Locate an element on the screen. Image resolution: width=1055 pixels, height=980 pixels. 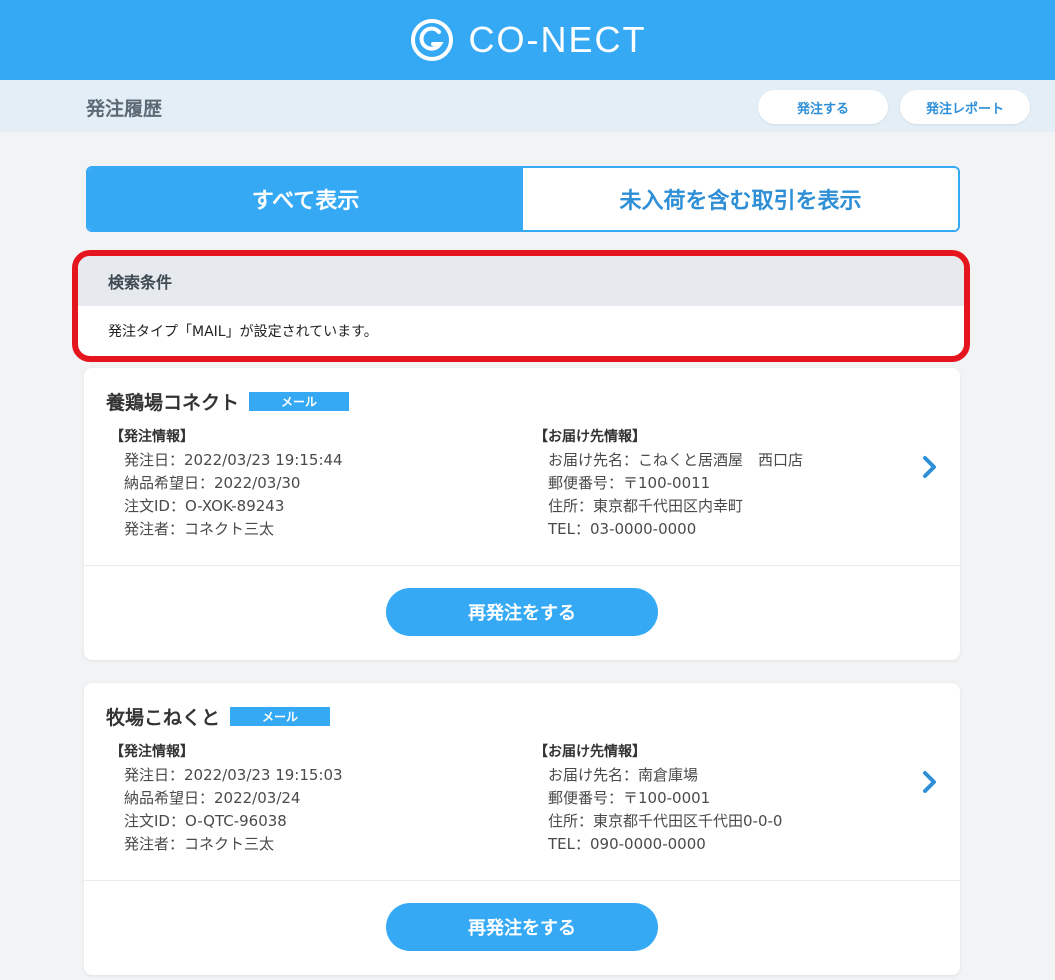
order-date: 発注日：2022/03/23 19:15:44 is located at coordinates (233, 460).